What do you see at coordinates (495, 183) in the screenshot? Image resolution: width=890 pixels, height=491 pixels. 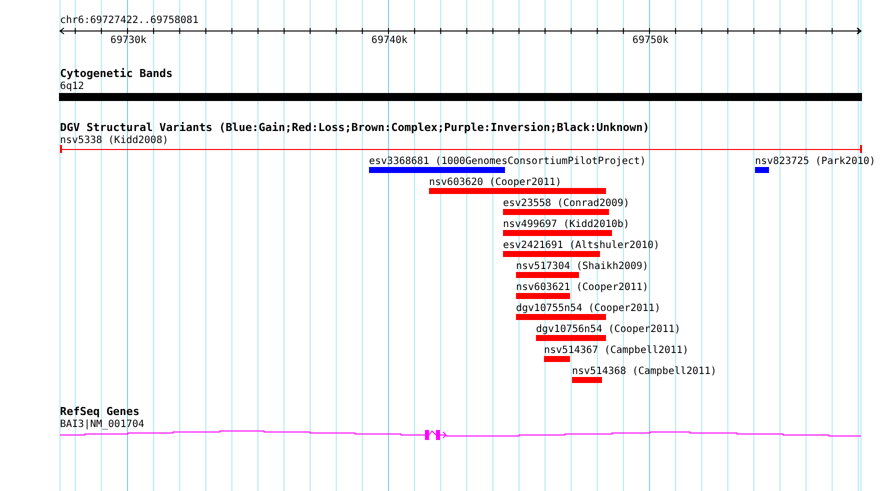 I see `variant-label: nsv603620 (Cooper2011)` at bounding box center [495, 183].